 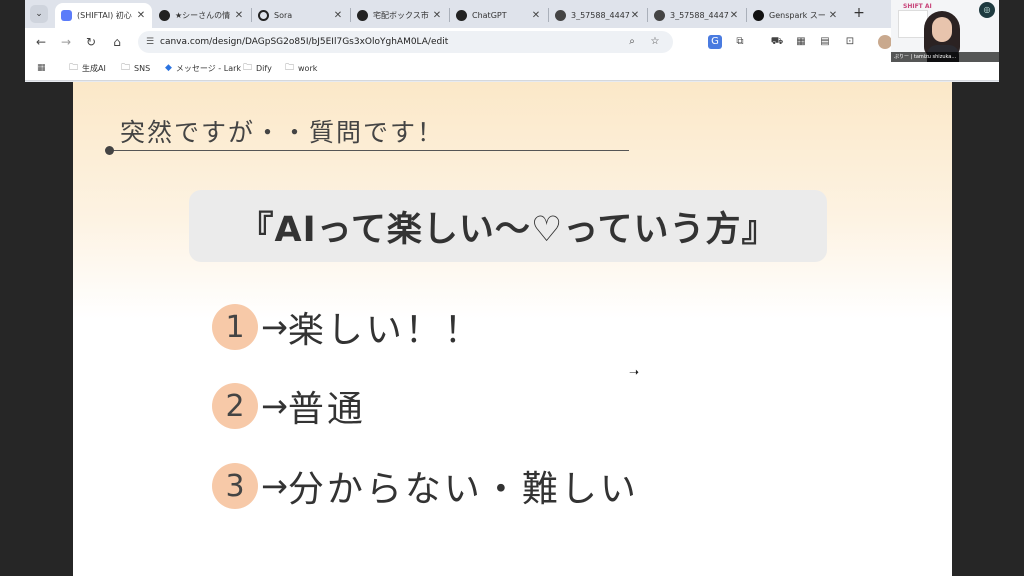 What do you see at coordinates (795, 15) in the screenshot?
I see `tab-genspark: Genspark スー ✕` at bounding box center [795, 15].